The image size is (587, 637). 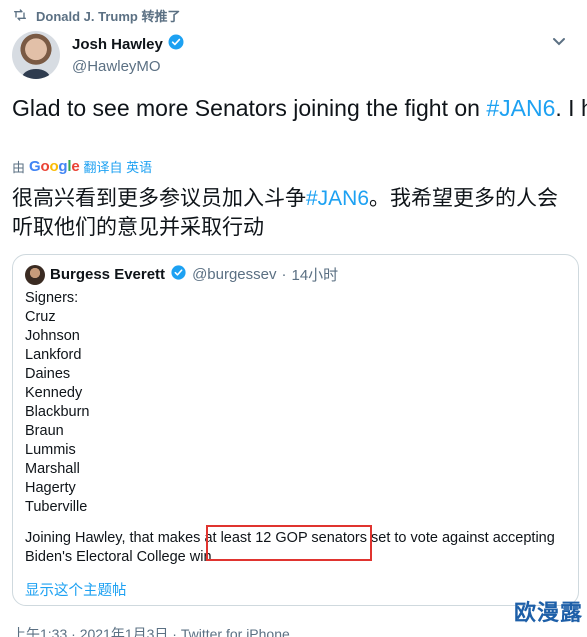 I want to click on signer-item: Blackburn, so click(x=57, y=412).